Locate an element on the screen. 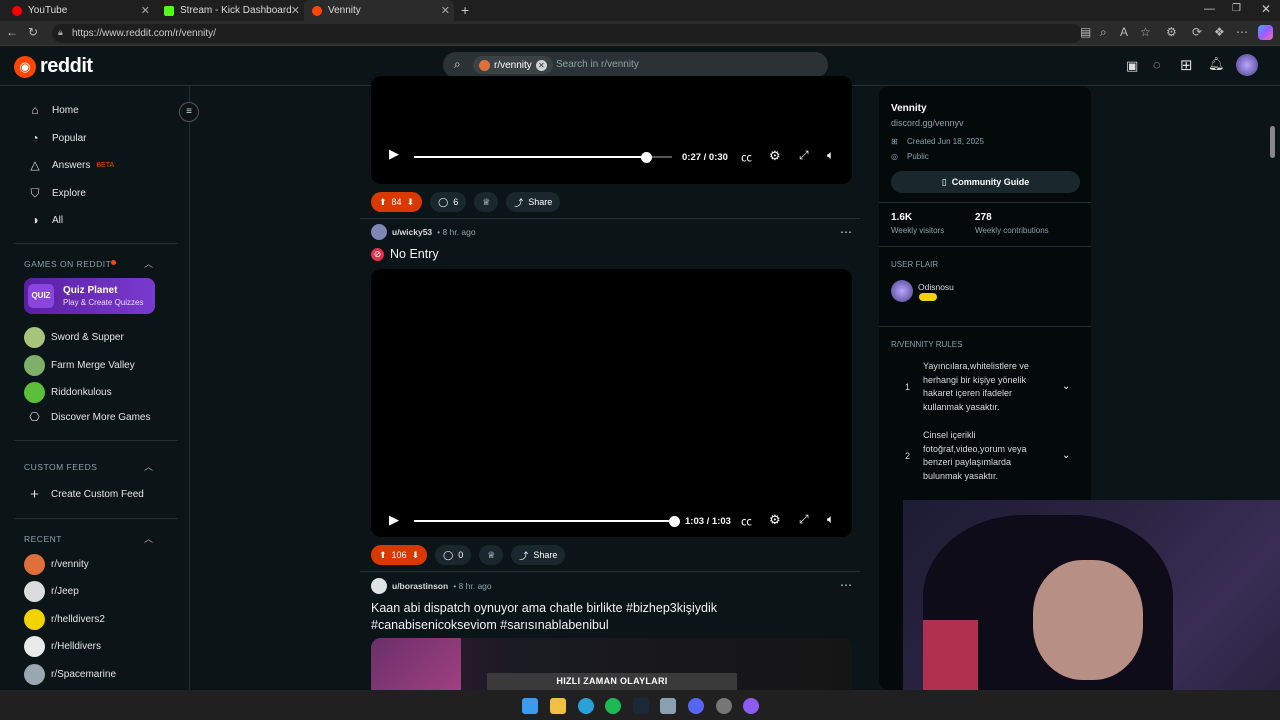 The image size is (1280, 720). clear-chip-icon: ✕ is located at coordinates (541, 65).